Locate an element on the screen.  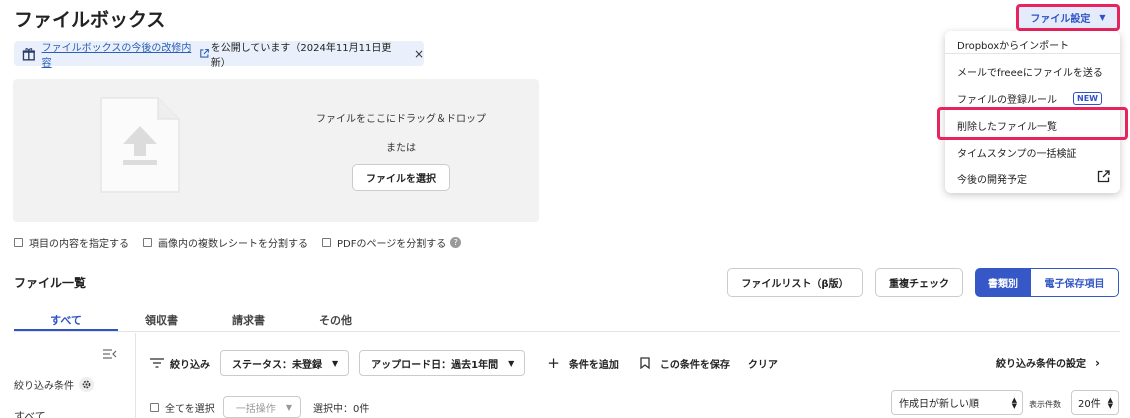
page-size-label: 表示件数 is located at coordinates (1045, 404).